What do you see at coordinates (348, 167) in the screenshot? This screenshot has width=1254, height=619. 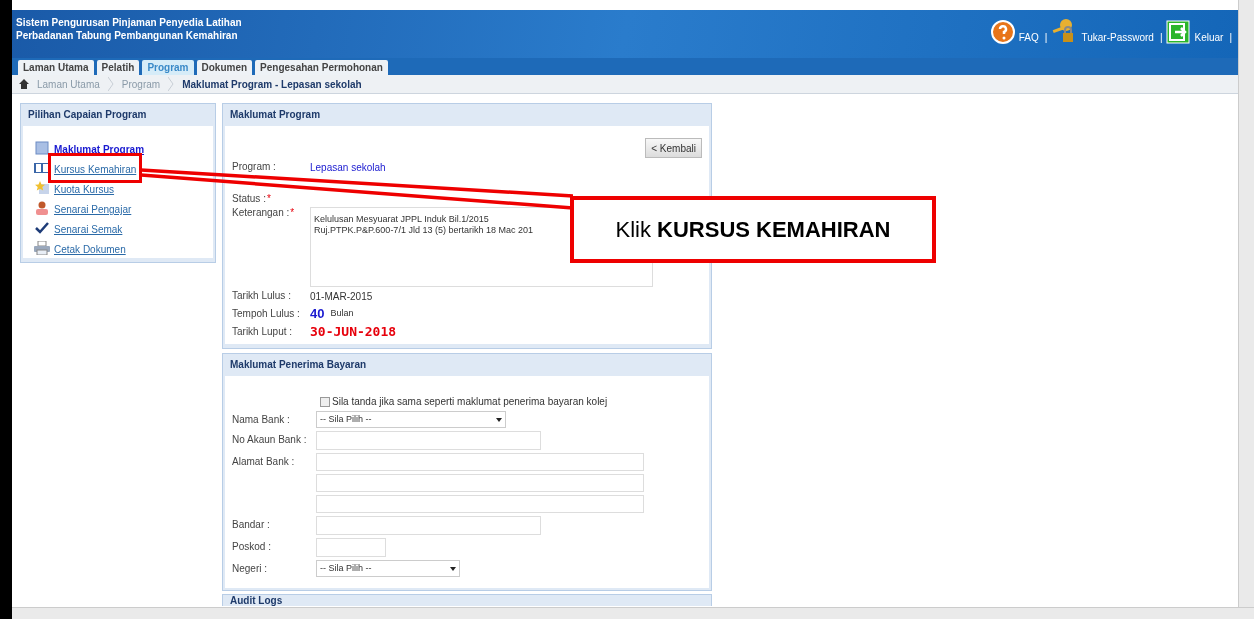 I see `program-value: Lepasan sekolah` at bounding box center [348, 167].